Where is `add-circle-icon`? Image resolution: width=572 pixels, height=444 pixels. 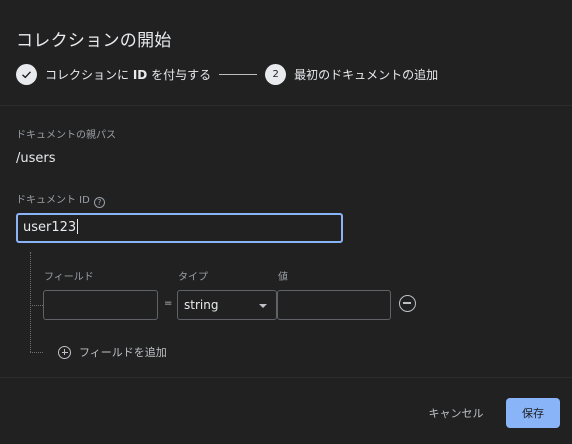 add-circle-icon is located at coordinates (64, 352).